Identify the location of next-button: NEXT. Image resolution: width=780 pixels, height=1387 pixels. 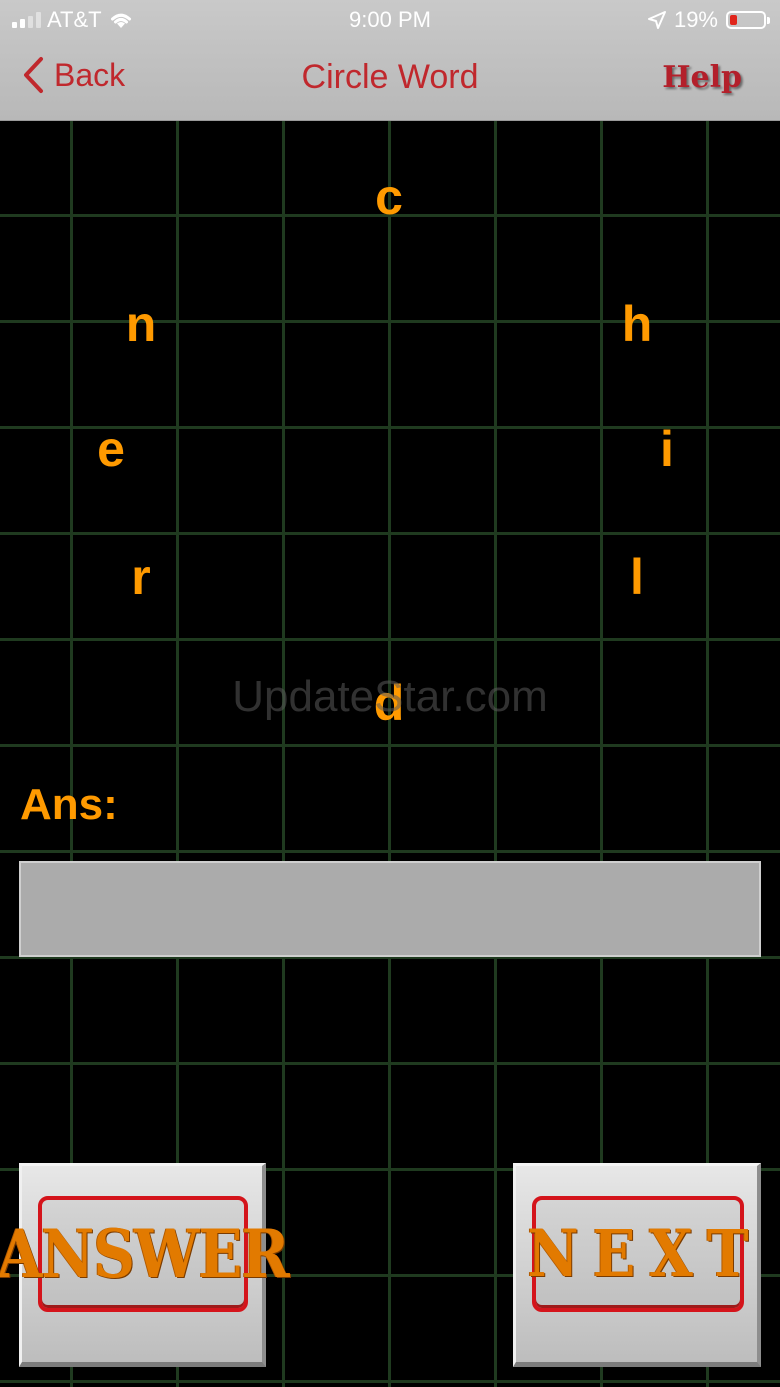
(637, 1265).